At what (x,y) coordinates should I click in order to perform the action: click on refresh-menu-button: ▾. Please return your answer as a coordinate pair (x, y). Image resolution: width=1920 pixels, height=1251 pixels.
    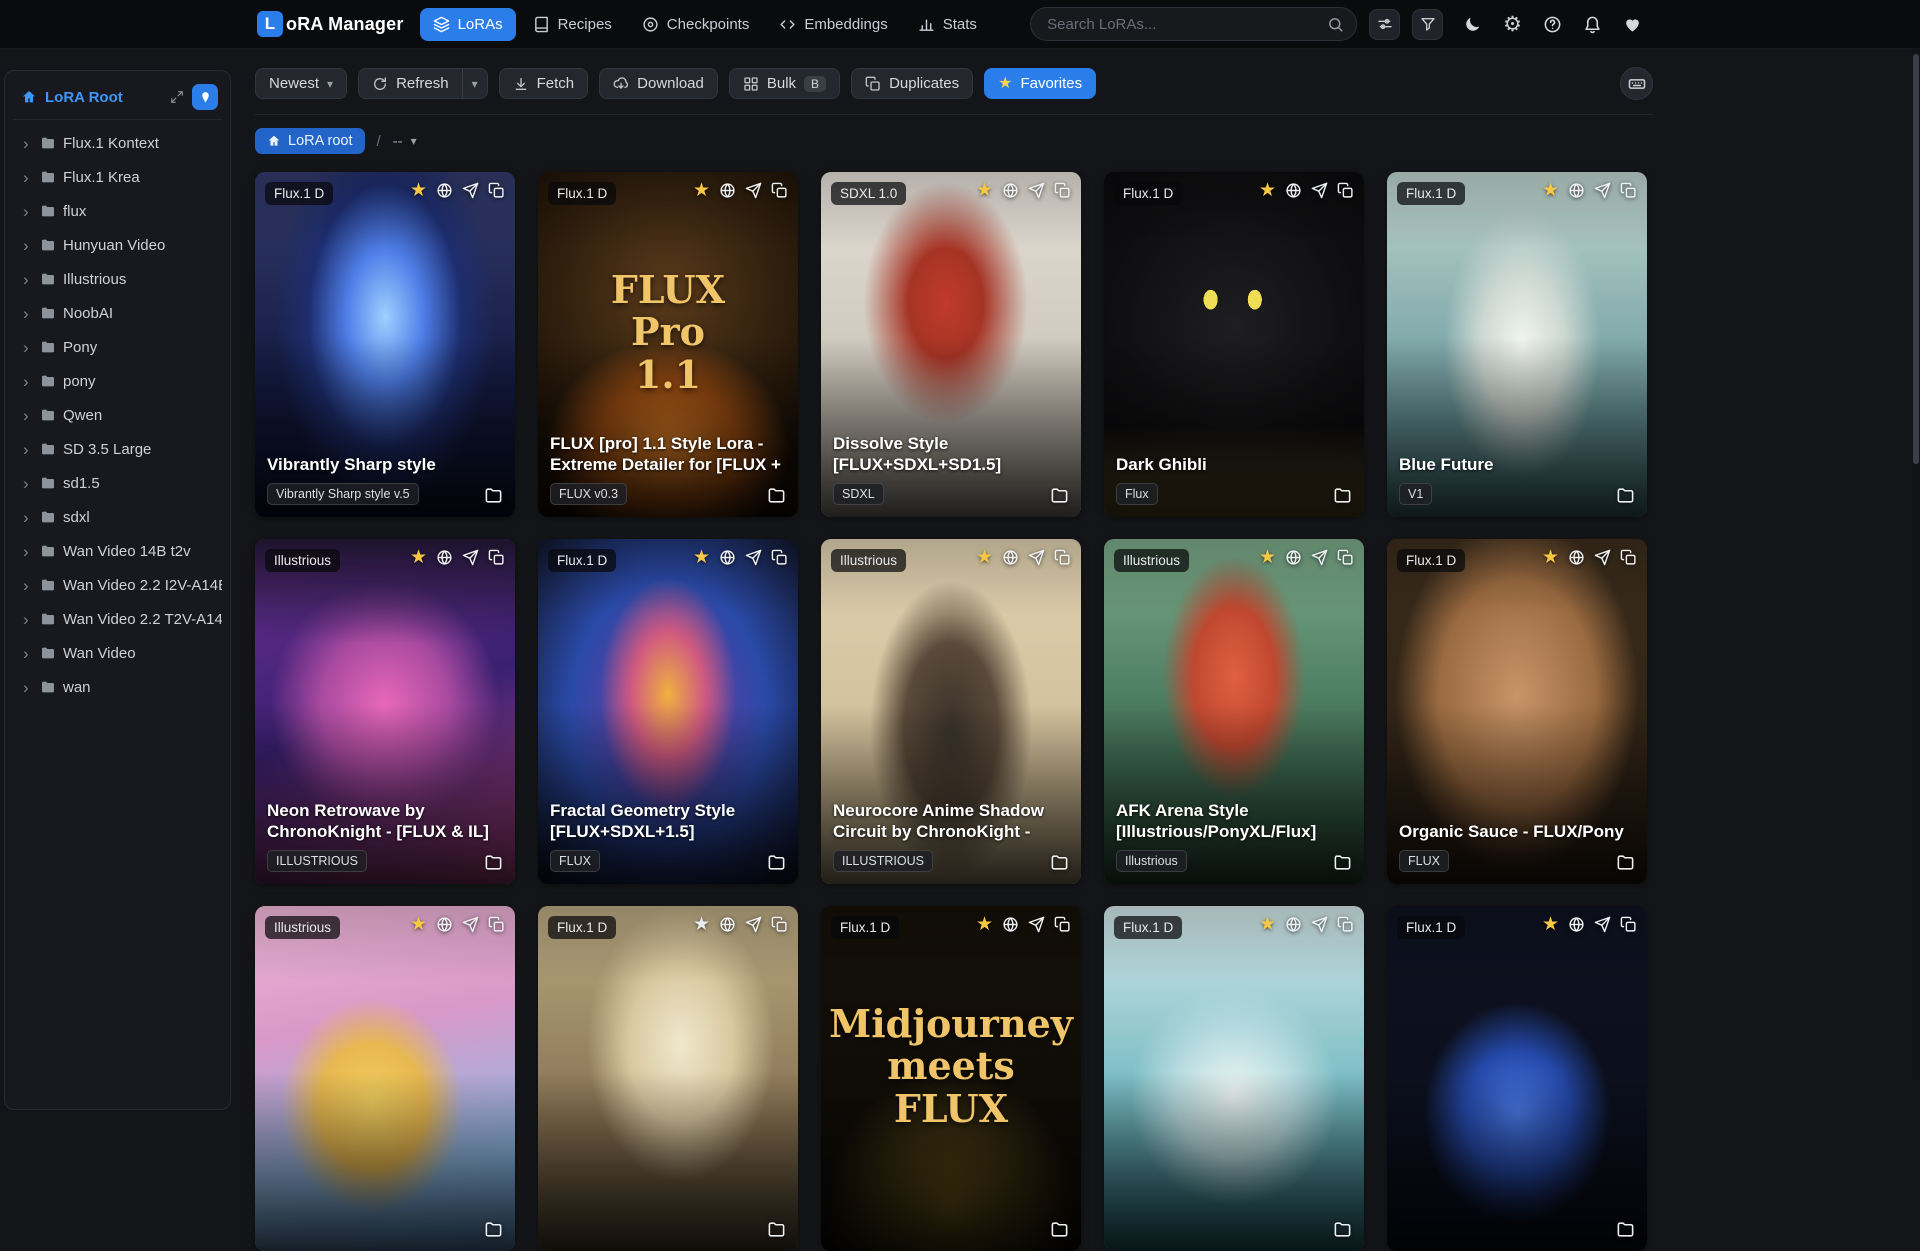
    Looking at the image, I should click on (475, 83).